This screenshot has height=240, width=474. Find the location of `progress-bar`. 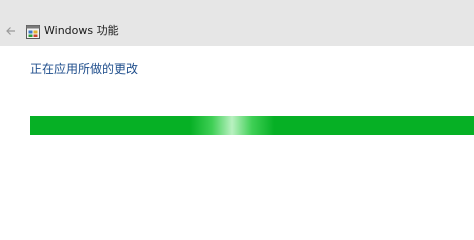

progress-bar is located at coordinates (252, 125).